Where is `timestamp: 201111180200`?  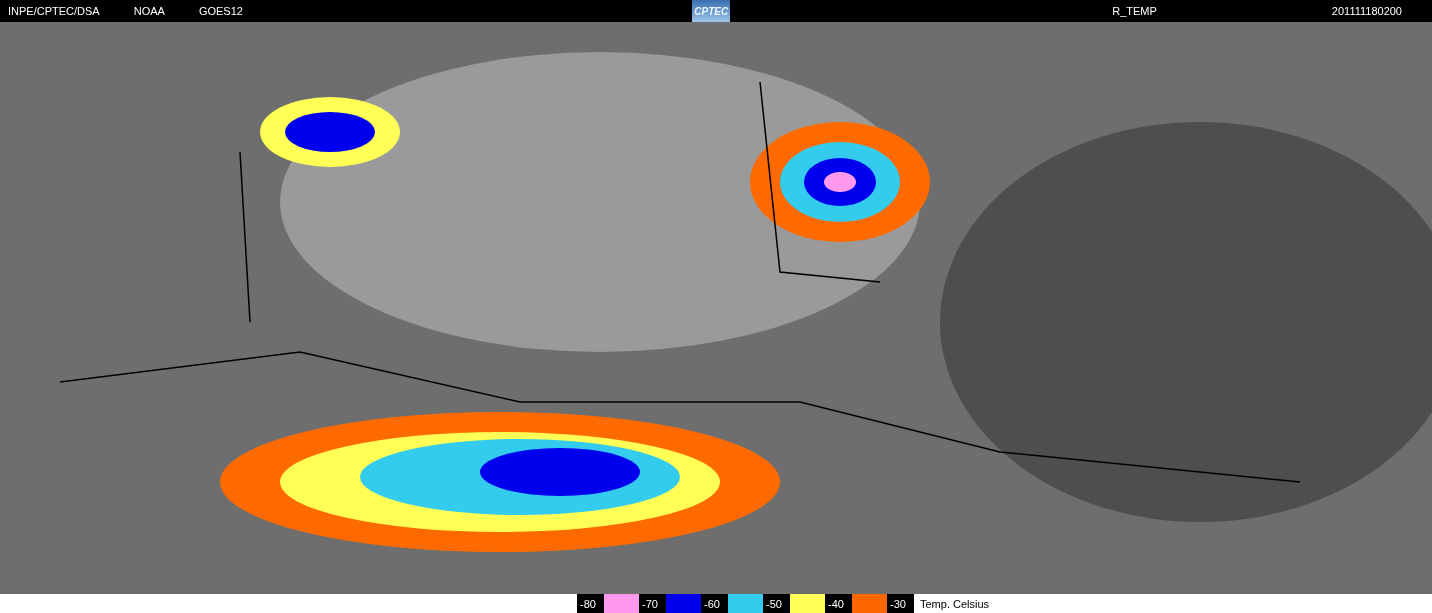
timestamp: 201111180200 is located at coordinates (1366, 11).